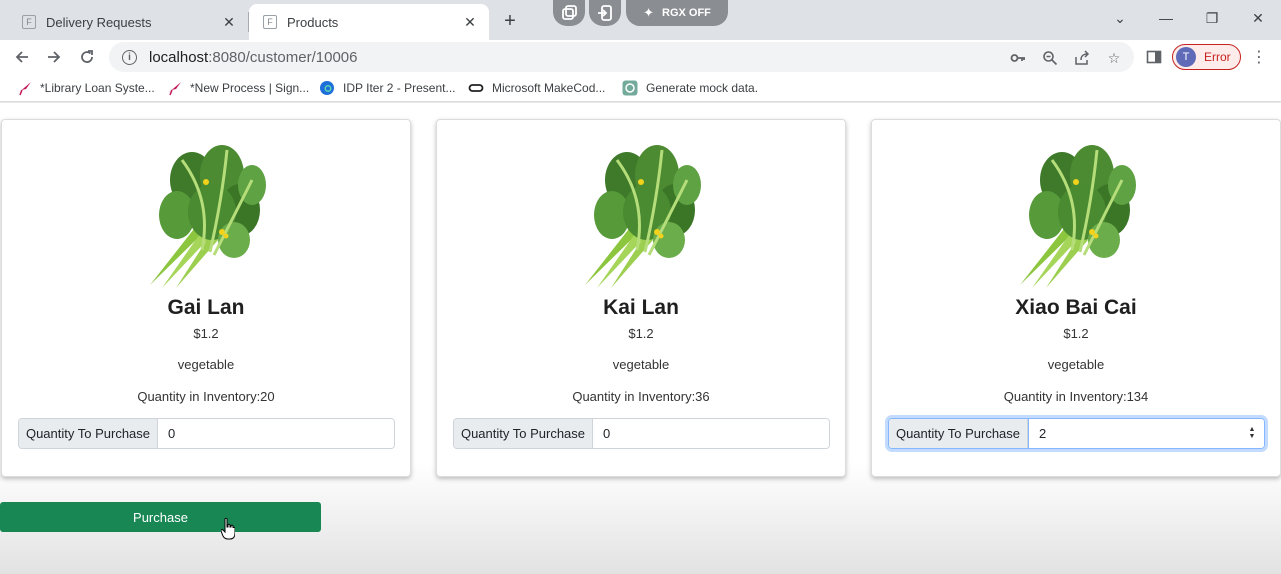 The height and width of the screenshot is (574, 1281). I want to click on rgx-extension-button: ✦ RGX OFF, so click(677, 13).